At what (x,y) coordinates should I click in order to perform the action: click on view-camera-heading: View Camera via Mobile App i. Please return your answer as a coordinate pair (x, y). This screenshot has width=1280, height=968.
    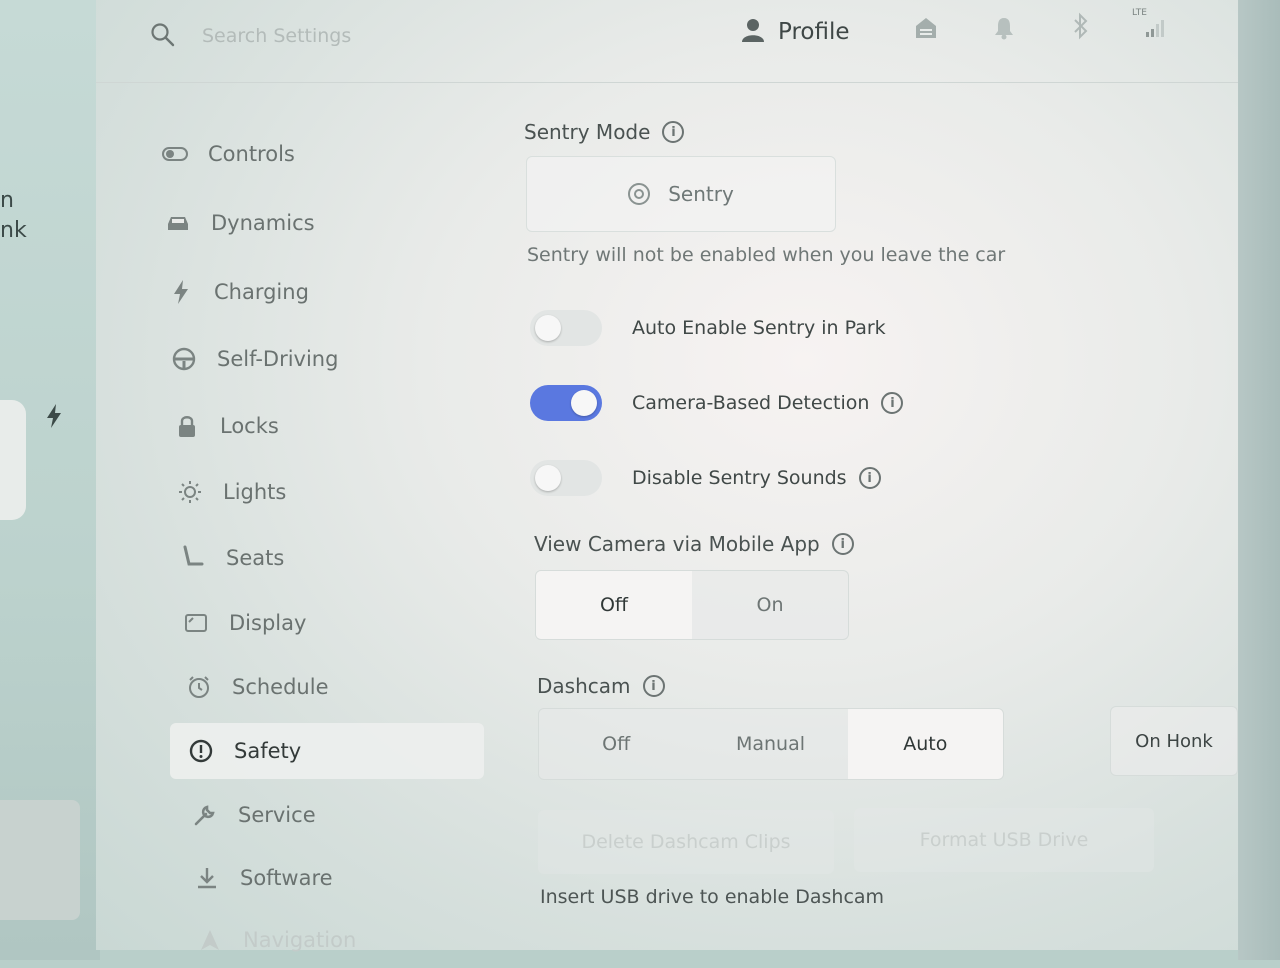
    Looking at the image, I should click on (694, 544).